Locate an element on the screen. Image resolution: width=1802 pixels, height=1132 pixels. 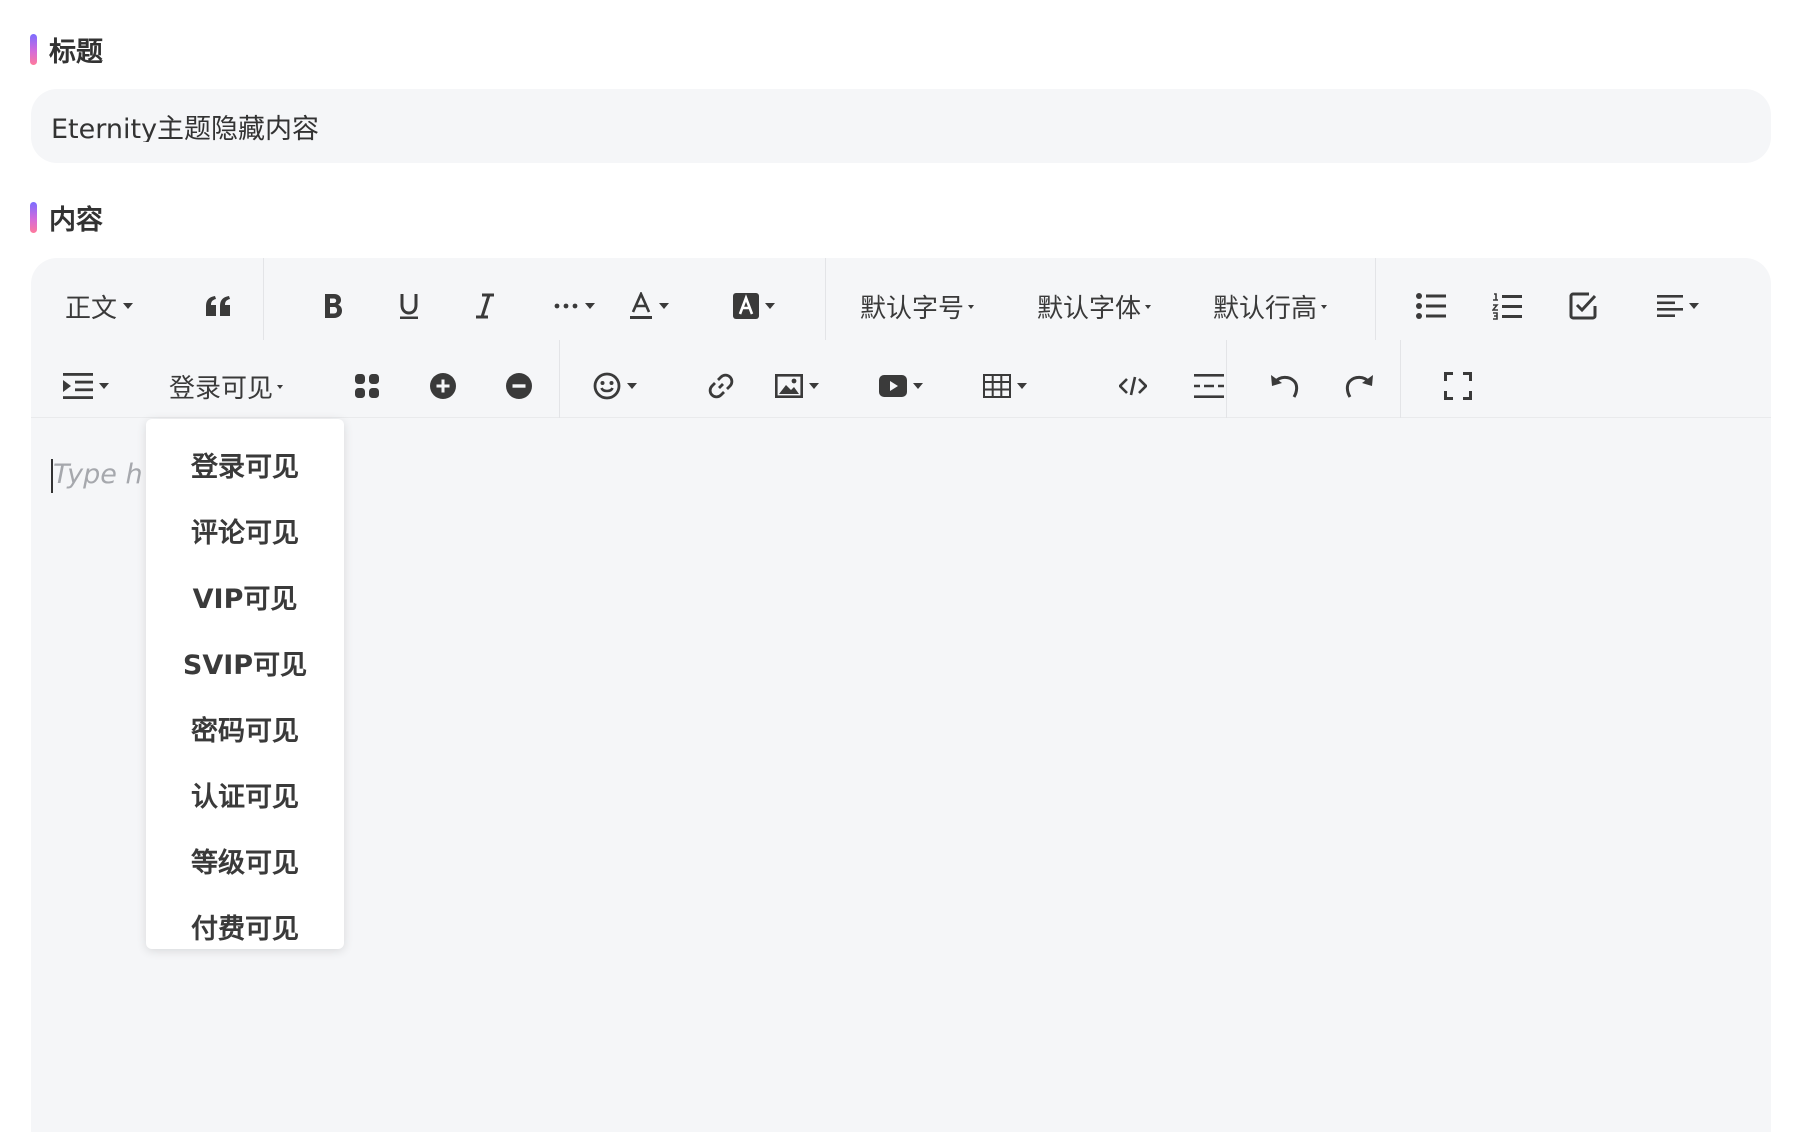
paragraph-style-label: 正文 is located at coordinates (91, 308).